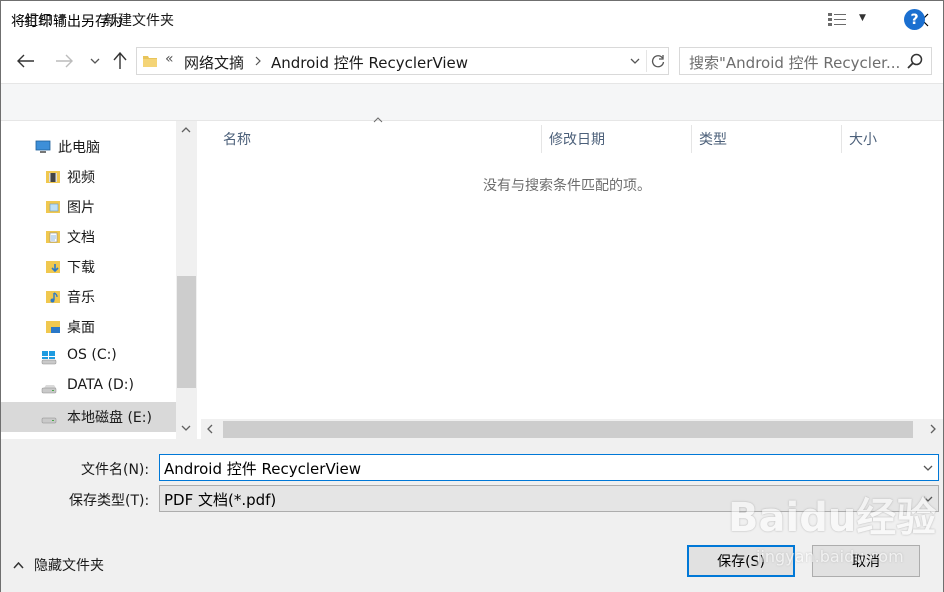 This screenshot has width=944, height=592. I want to click on breadcrumb-item: 网络文摘, so click(214, 62).